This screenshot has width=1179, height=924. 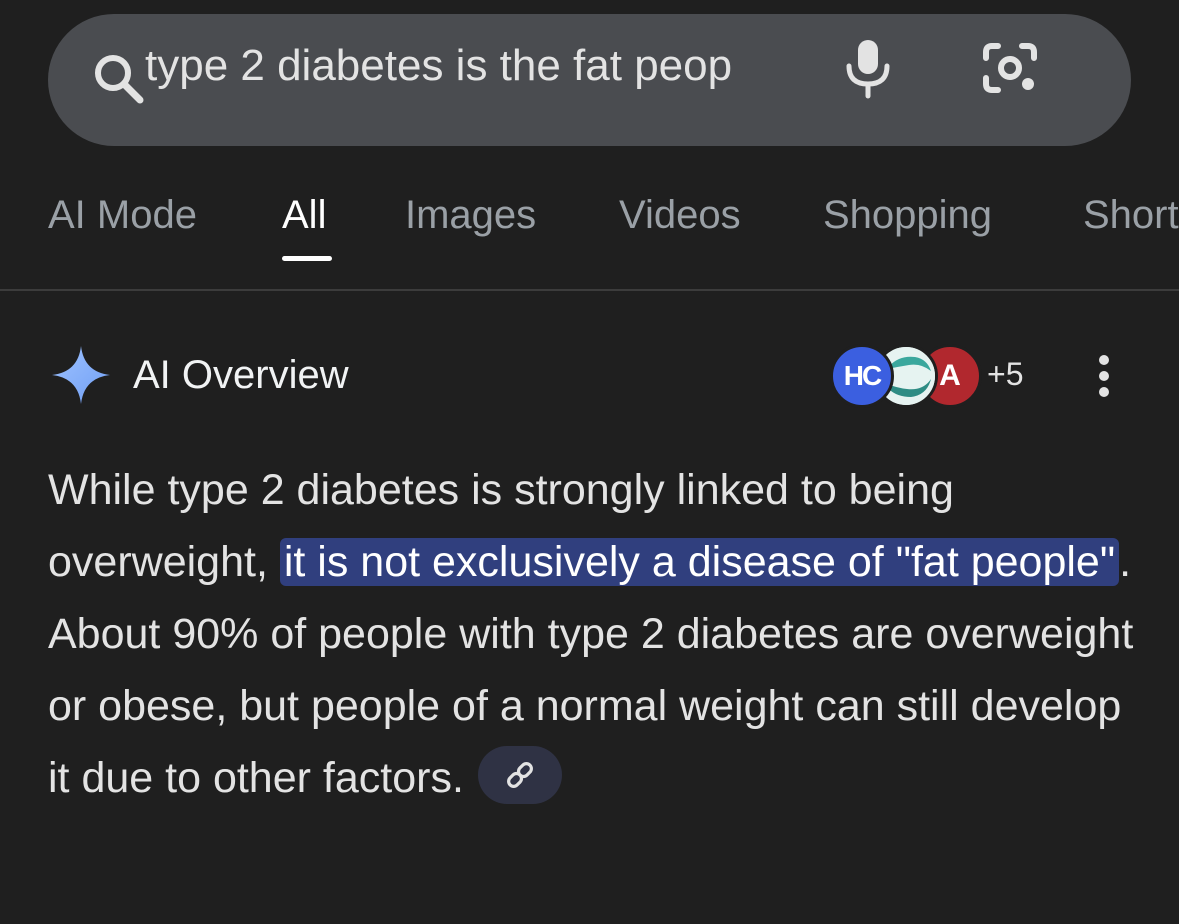 What do you see at coordinates (589, 290) in the screenshot?
I see `tabs-divider` at bounding box center [589, 290].